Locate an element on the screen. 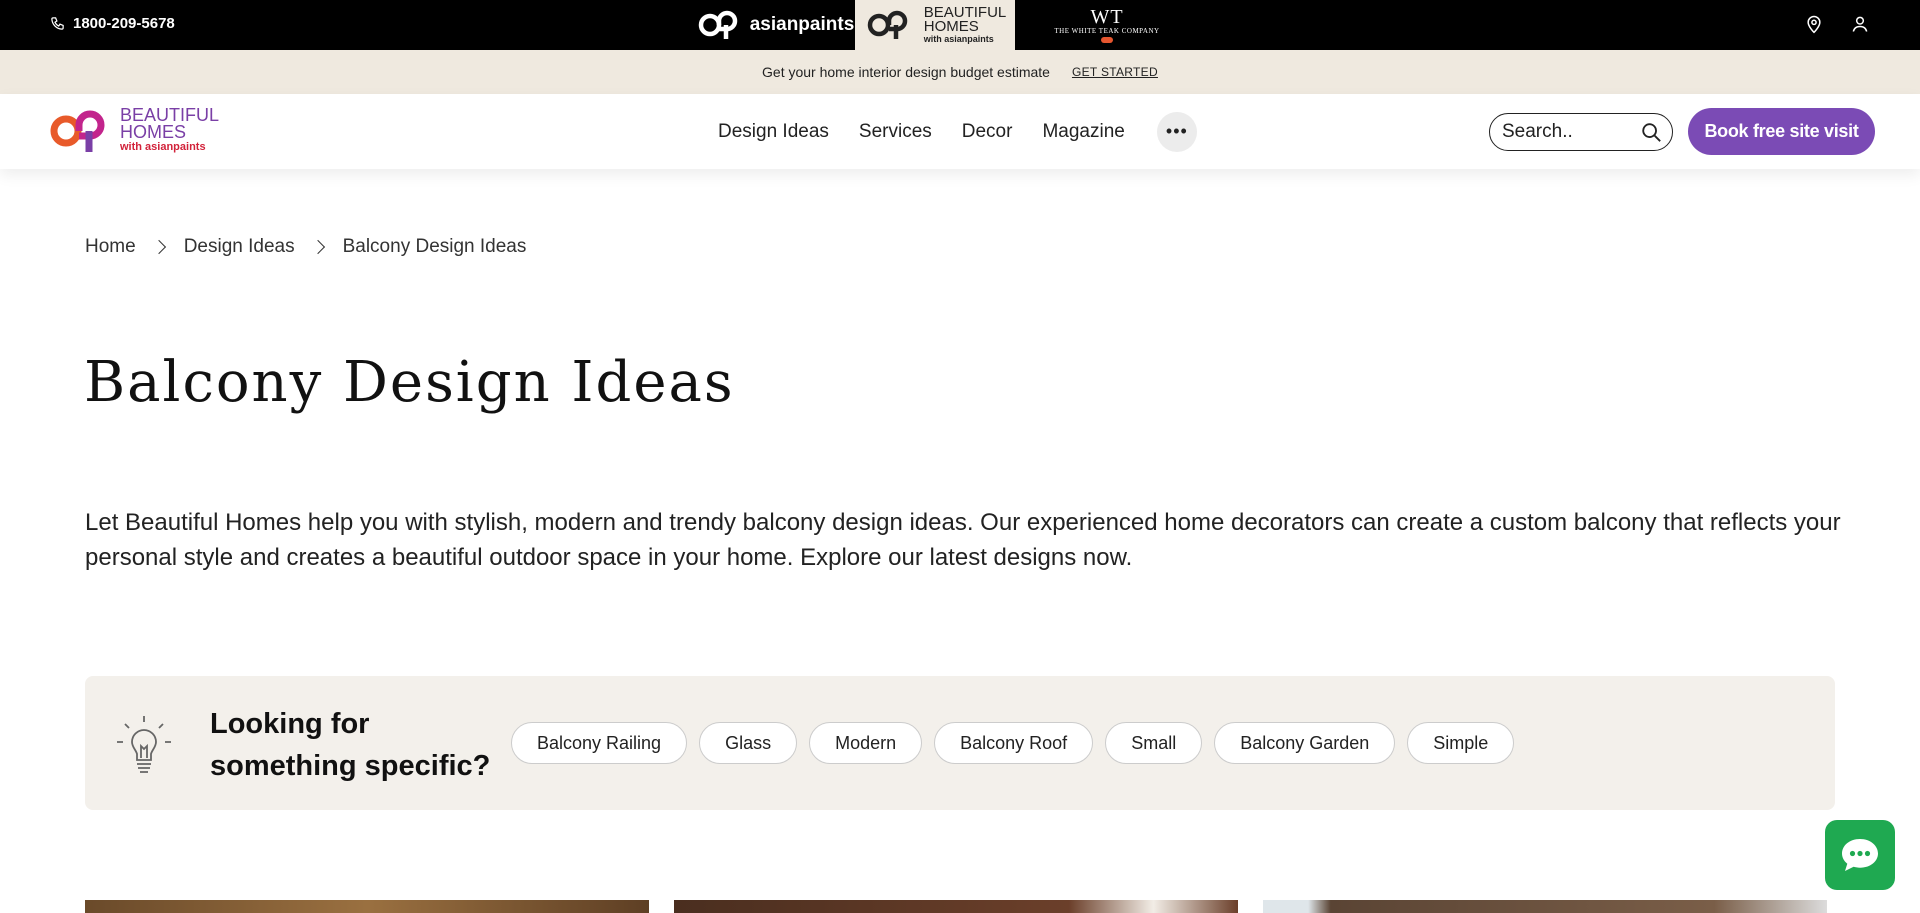 The height and width of the screenshot is (913, 1920). asianpaints-logo-icon is located at coordinates (717, 24).